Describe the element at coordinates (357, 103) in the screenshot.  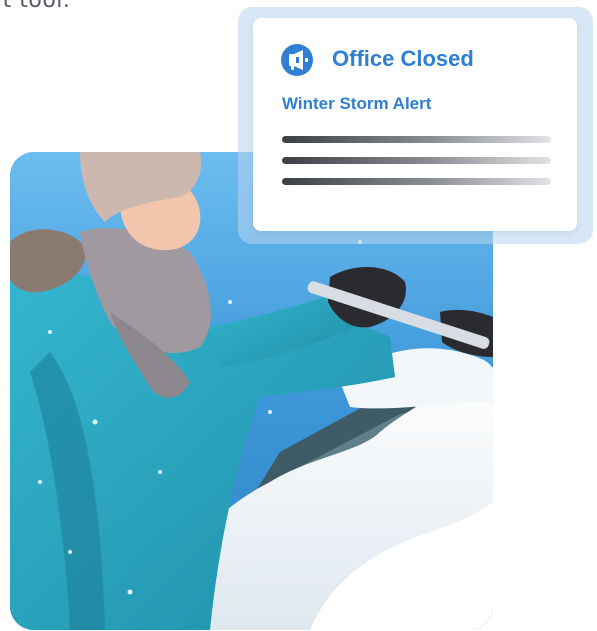
I see `alert-subtitle: Winter Storm Alert` at that location.